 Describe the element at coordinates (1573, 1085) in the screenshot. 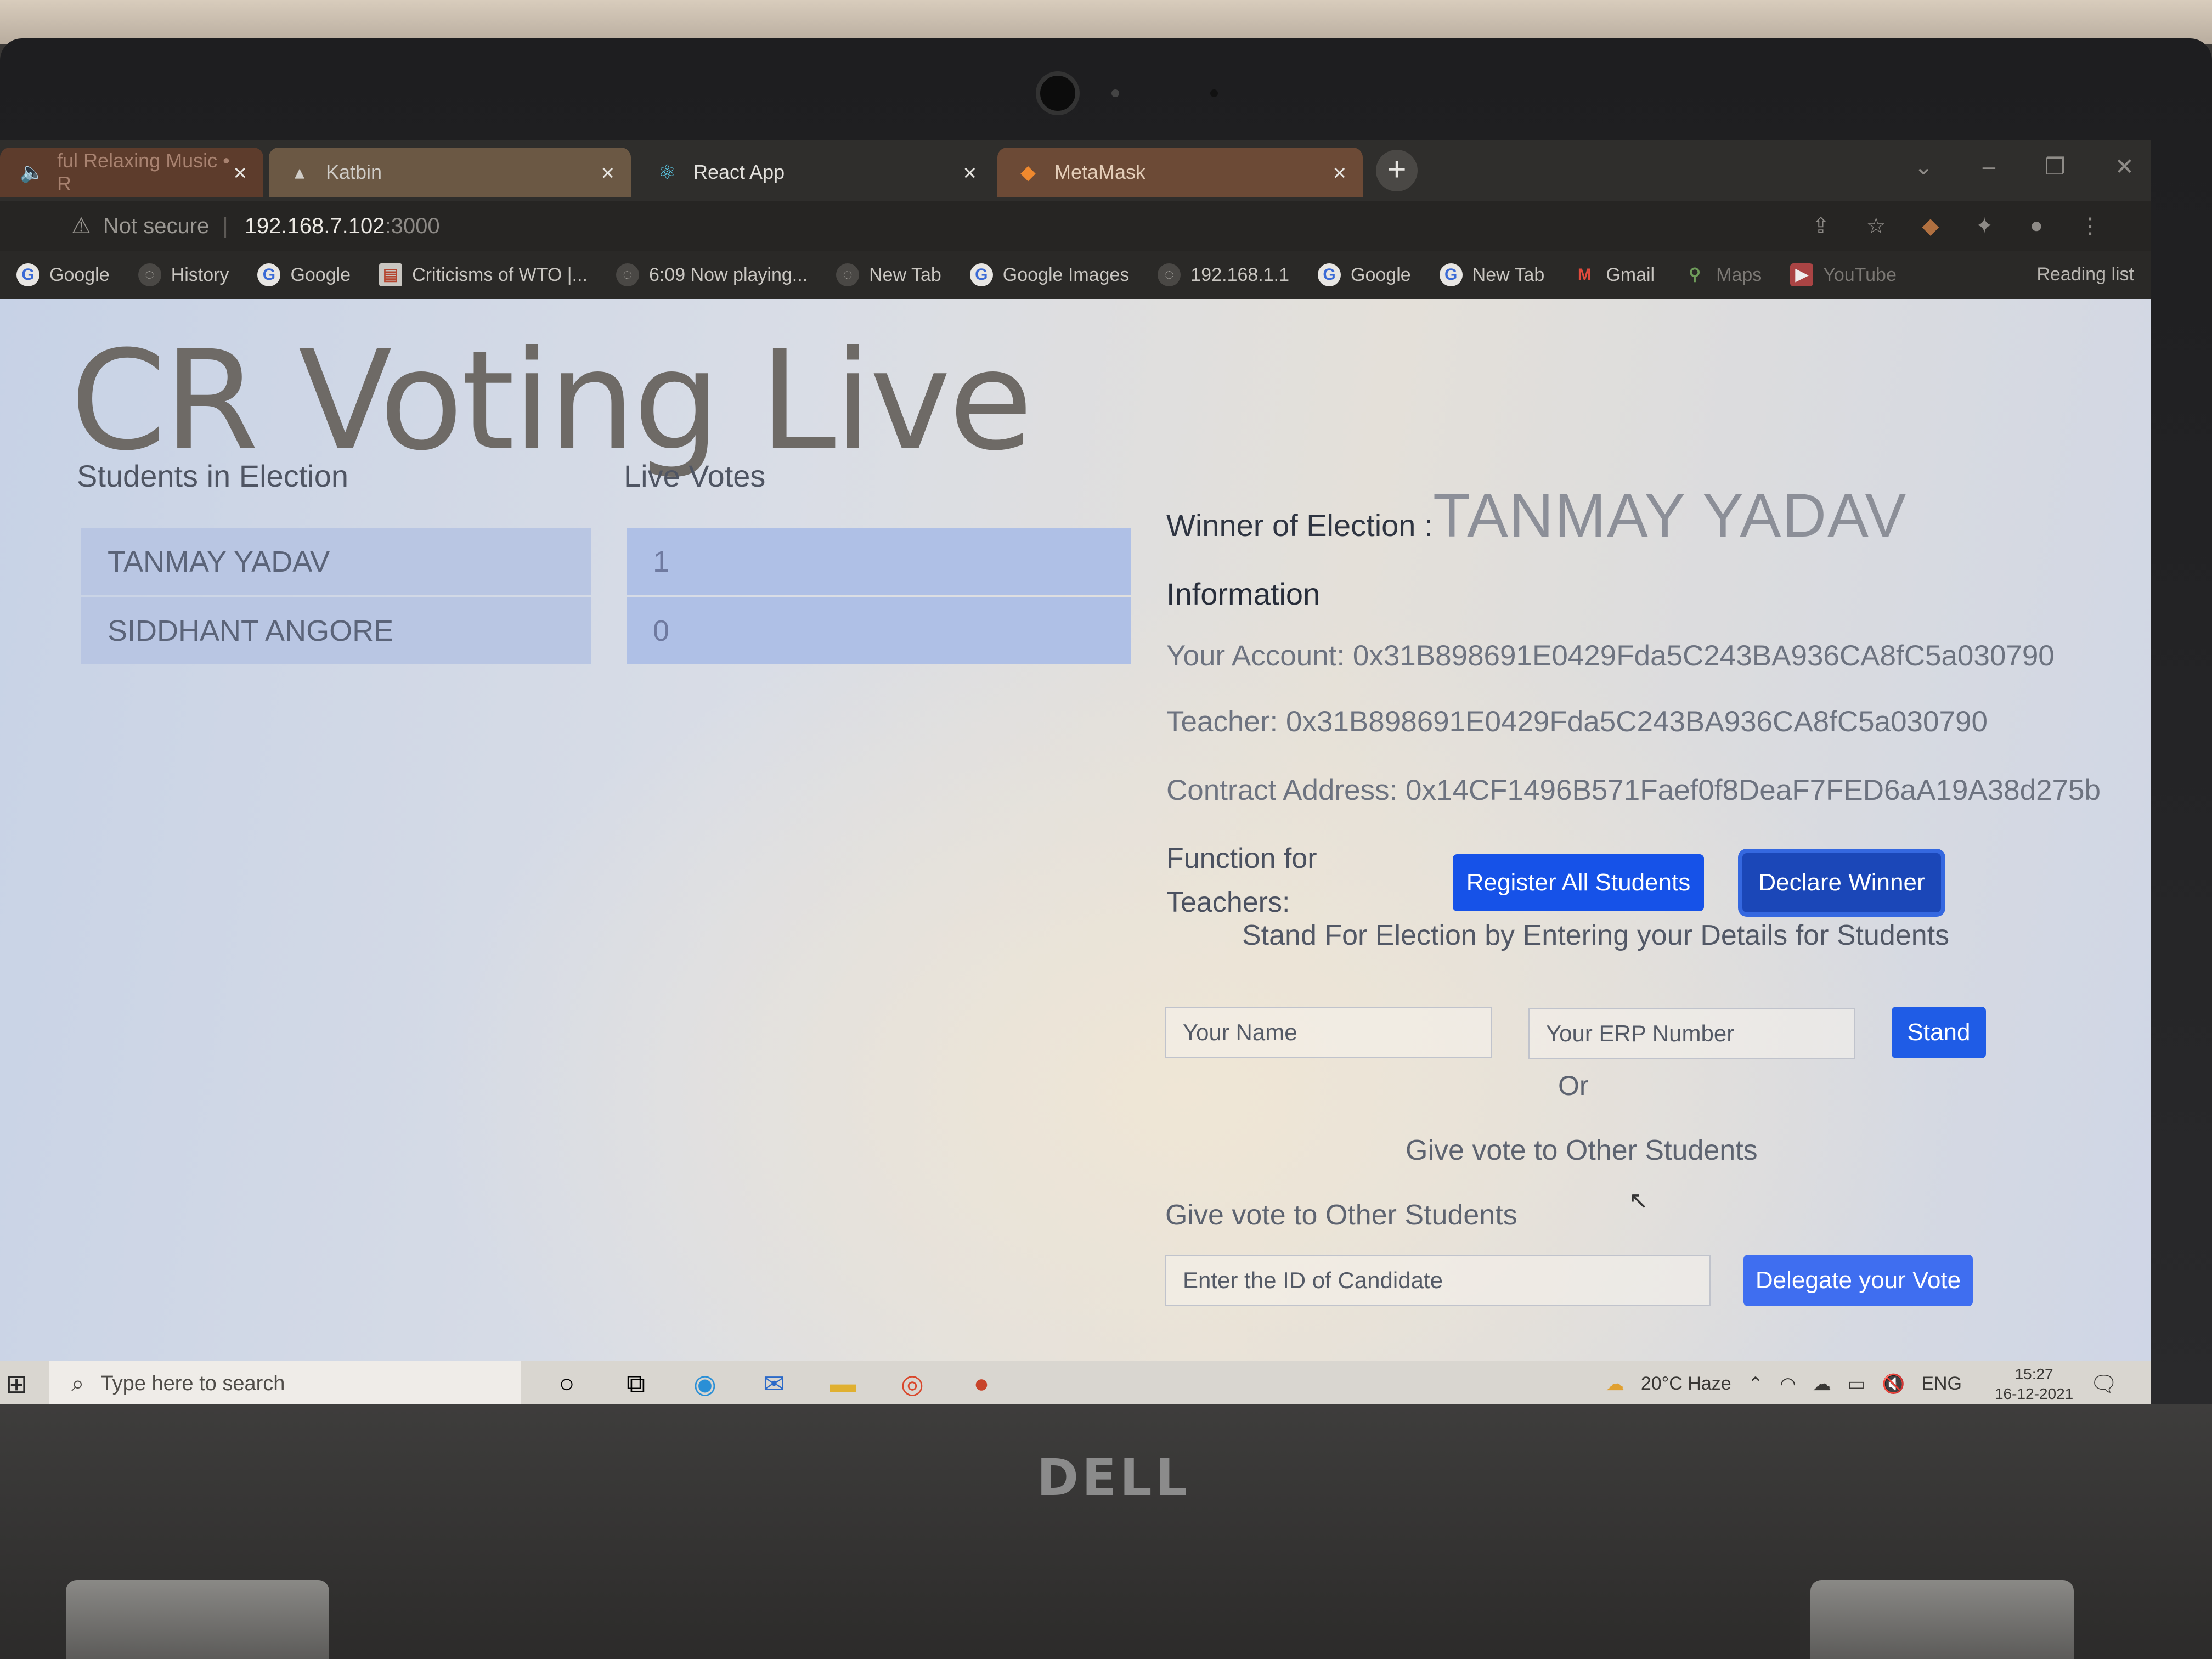

I see `or-separator: Or` at that location.